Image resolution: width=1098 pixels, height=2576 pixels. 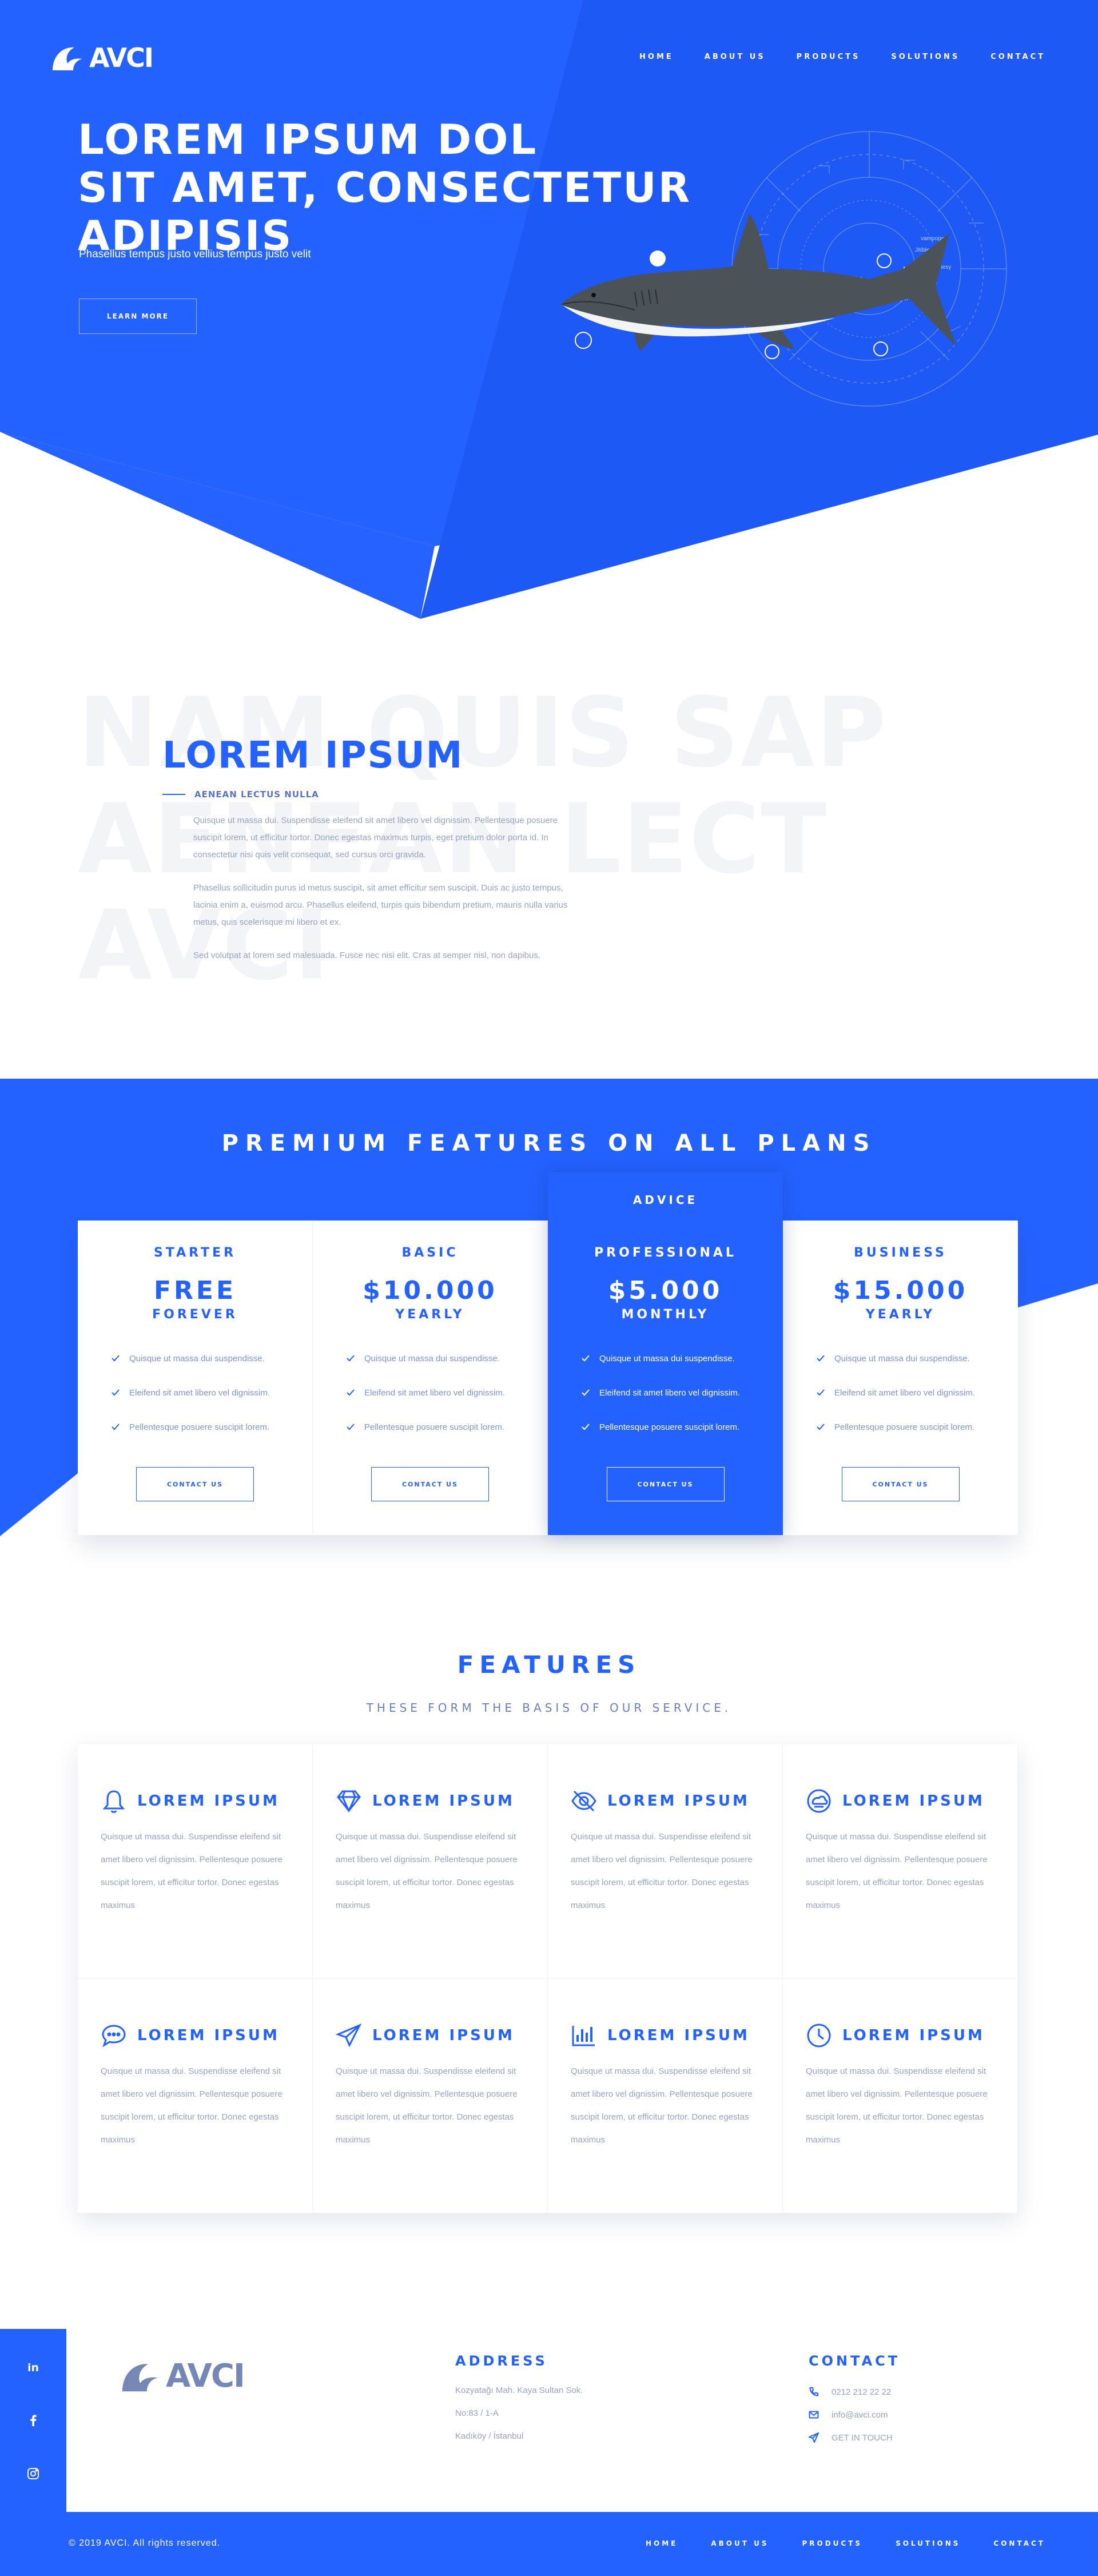 I want to click on linkedin-icon: in, so click(x=33, y=2367).